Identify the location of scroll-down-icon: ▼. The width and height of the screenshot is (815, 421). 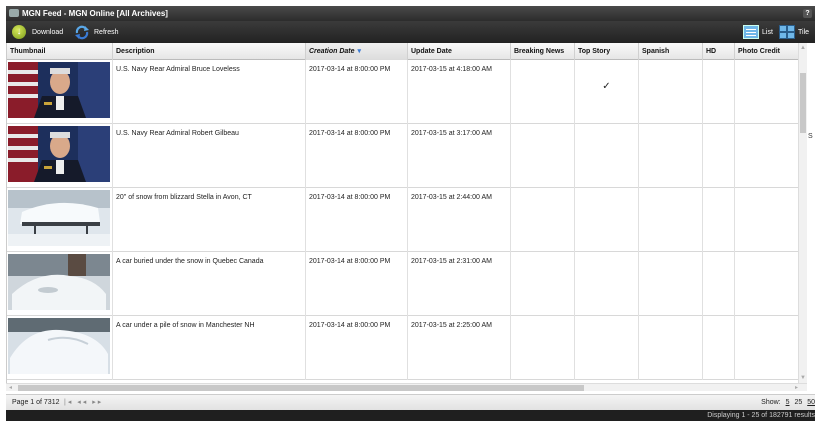
(803, 378).